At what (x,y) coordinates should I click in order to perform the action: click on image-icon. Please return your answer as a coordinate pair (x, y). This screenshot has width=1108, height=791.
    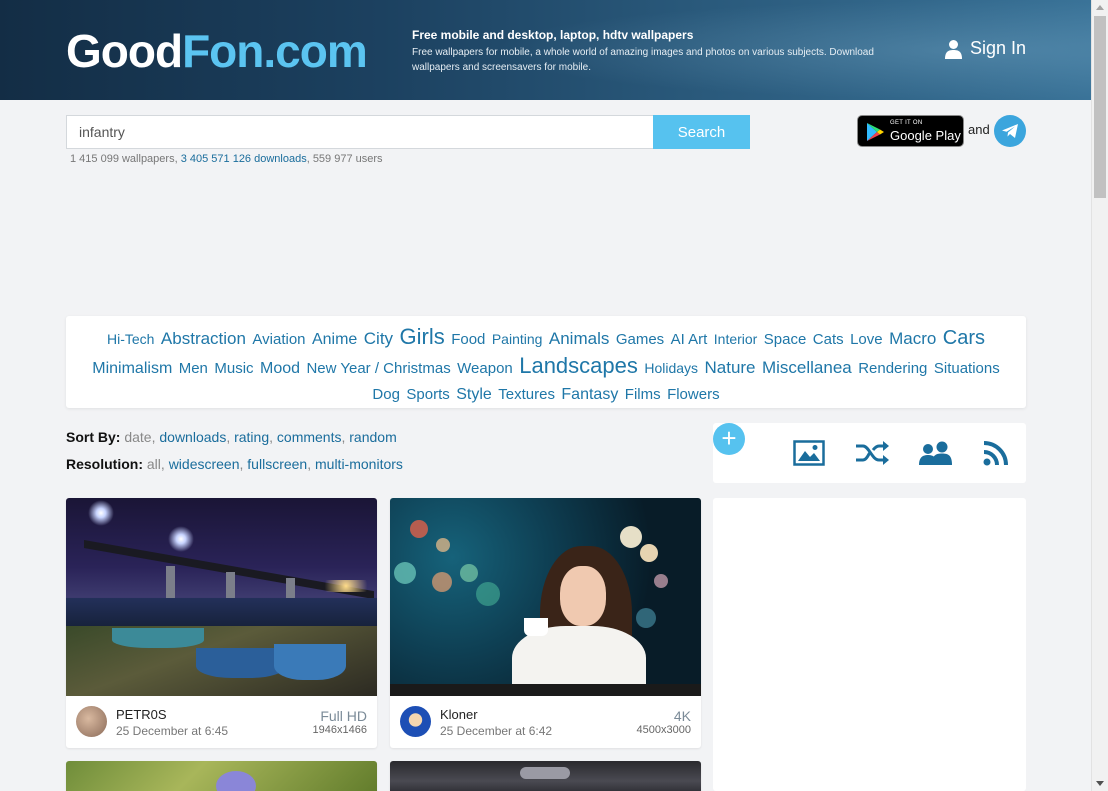
    Looking at the image, I should click on (809, 453).